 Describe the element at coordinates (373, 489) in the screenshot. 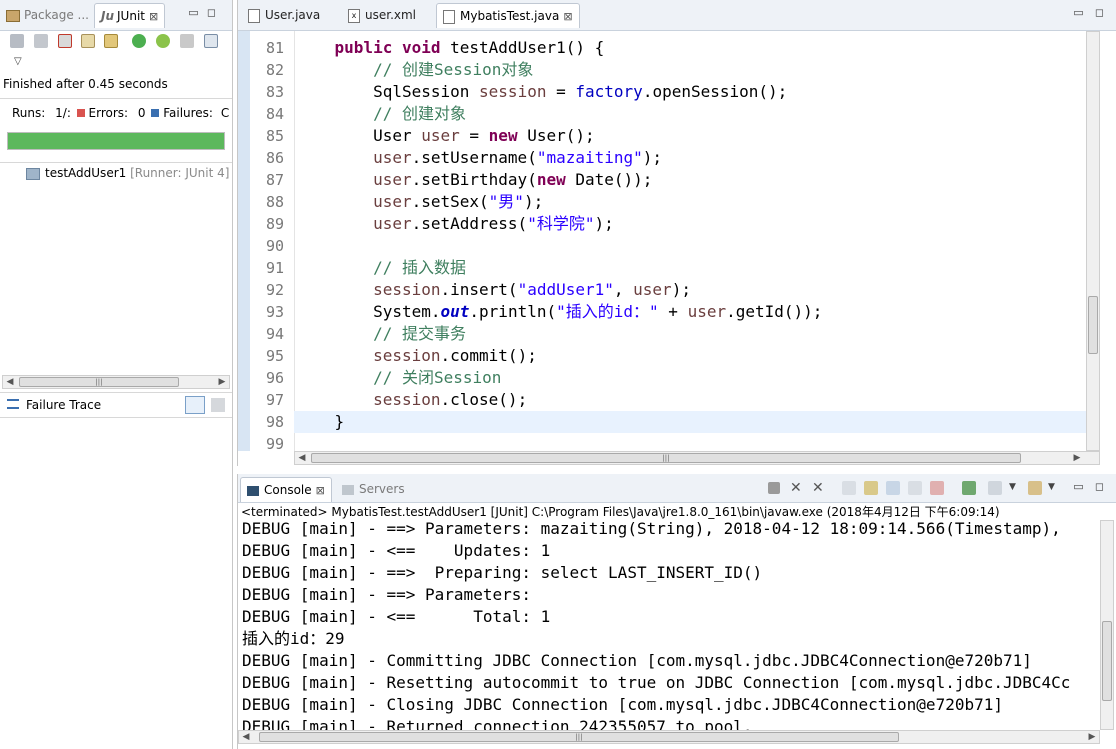

I see `tab-servers: Servers` at that location.